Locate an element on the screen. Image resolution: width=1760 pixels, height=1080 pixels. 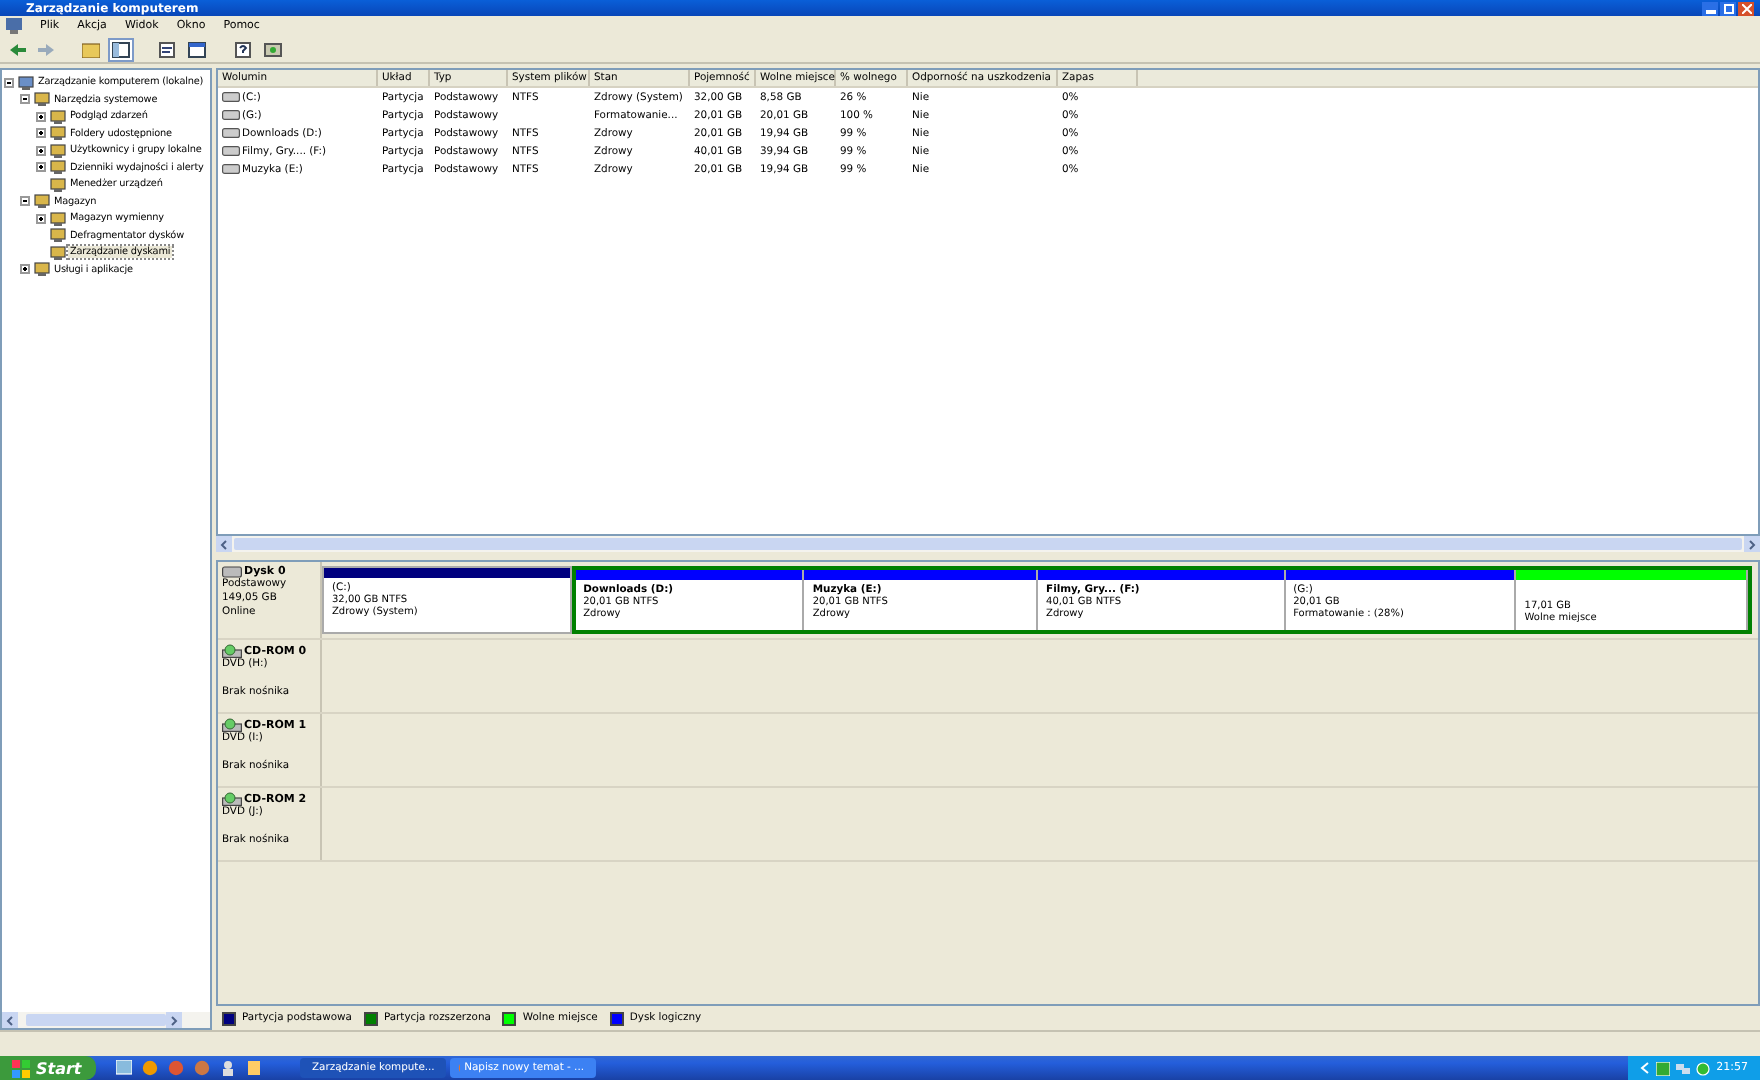
circle-icon is located at coordinates (1703, 1068).